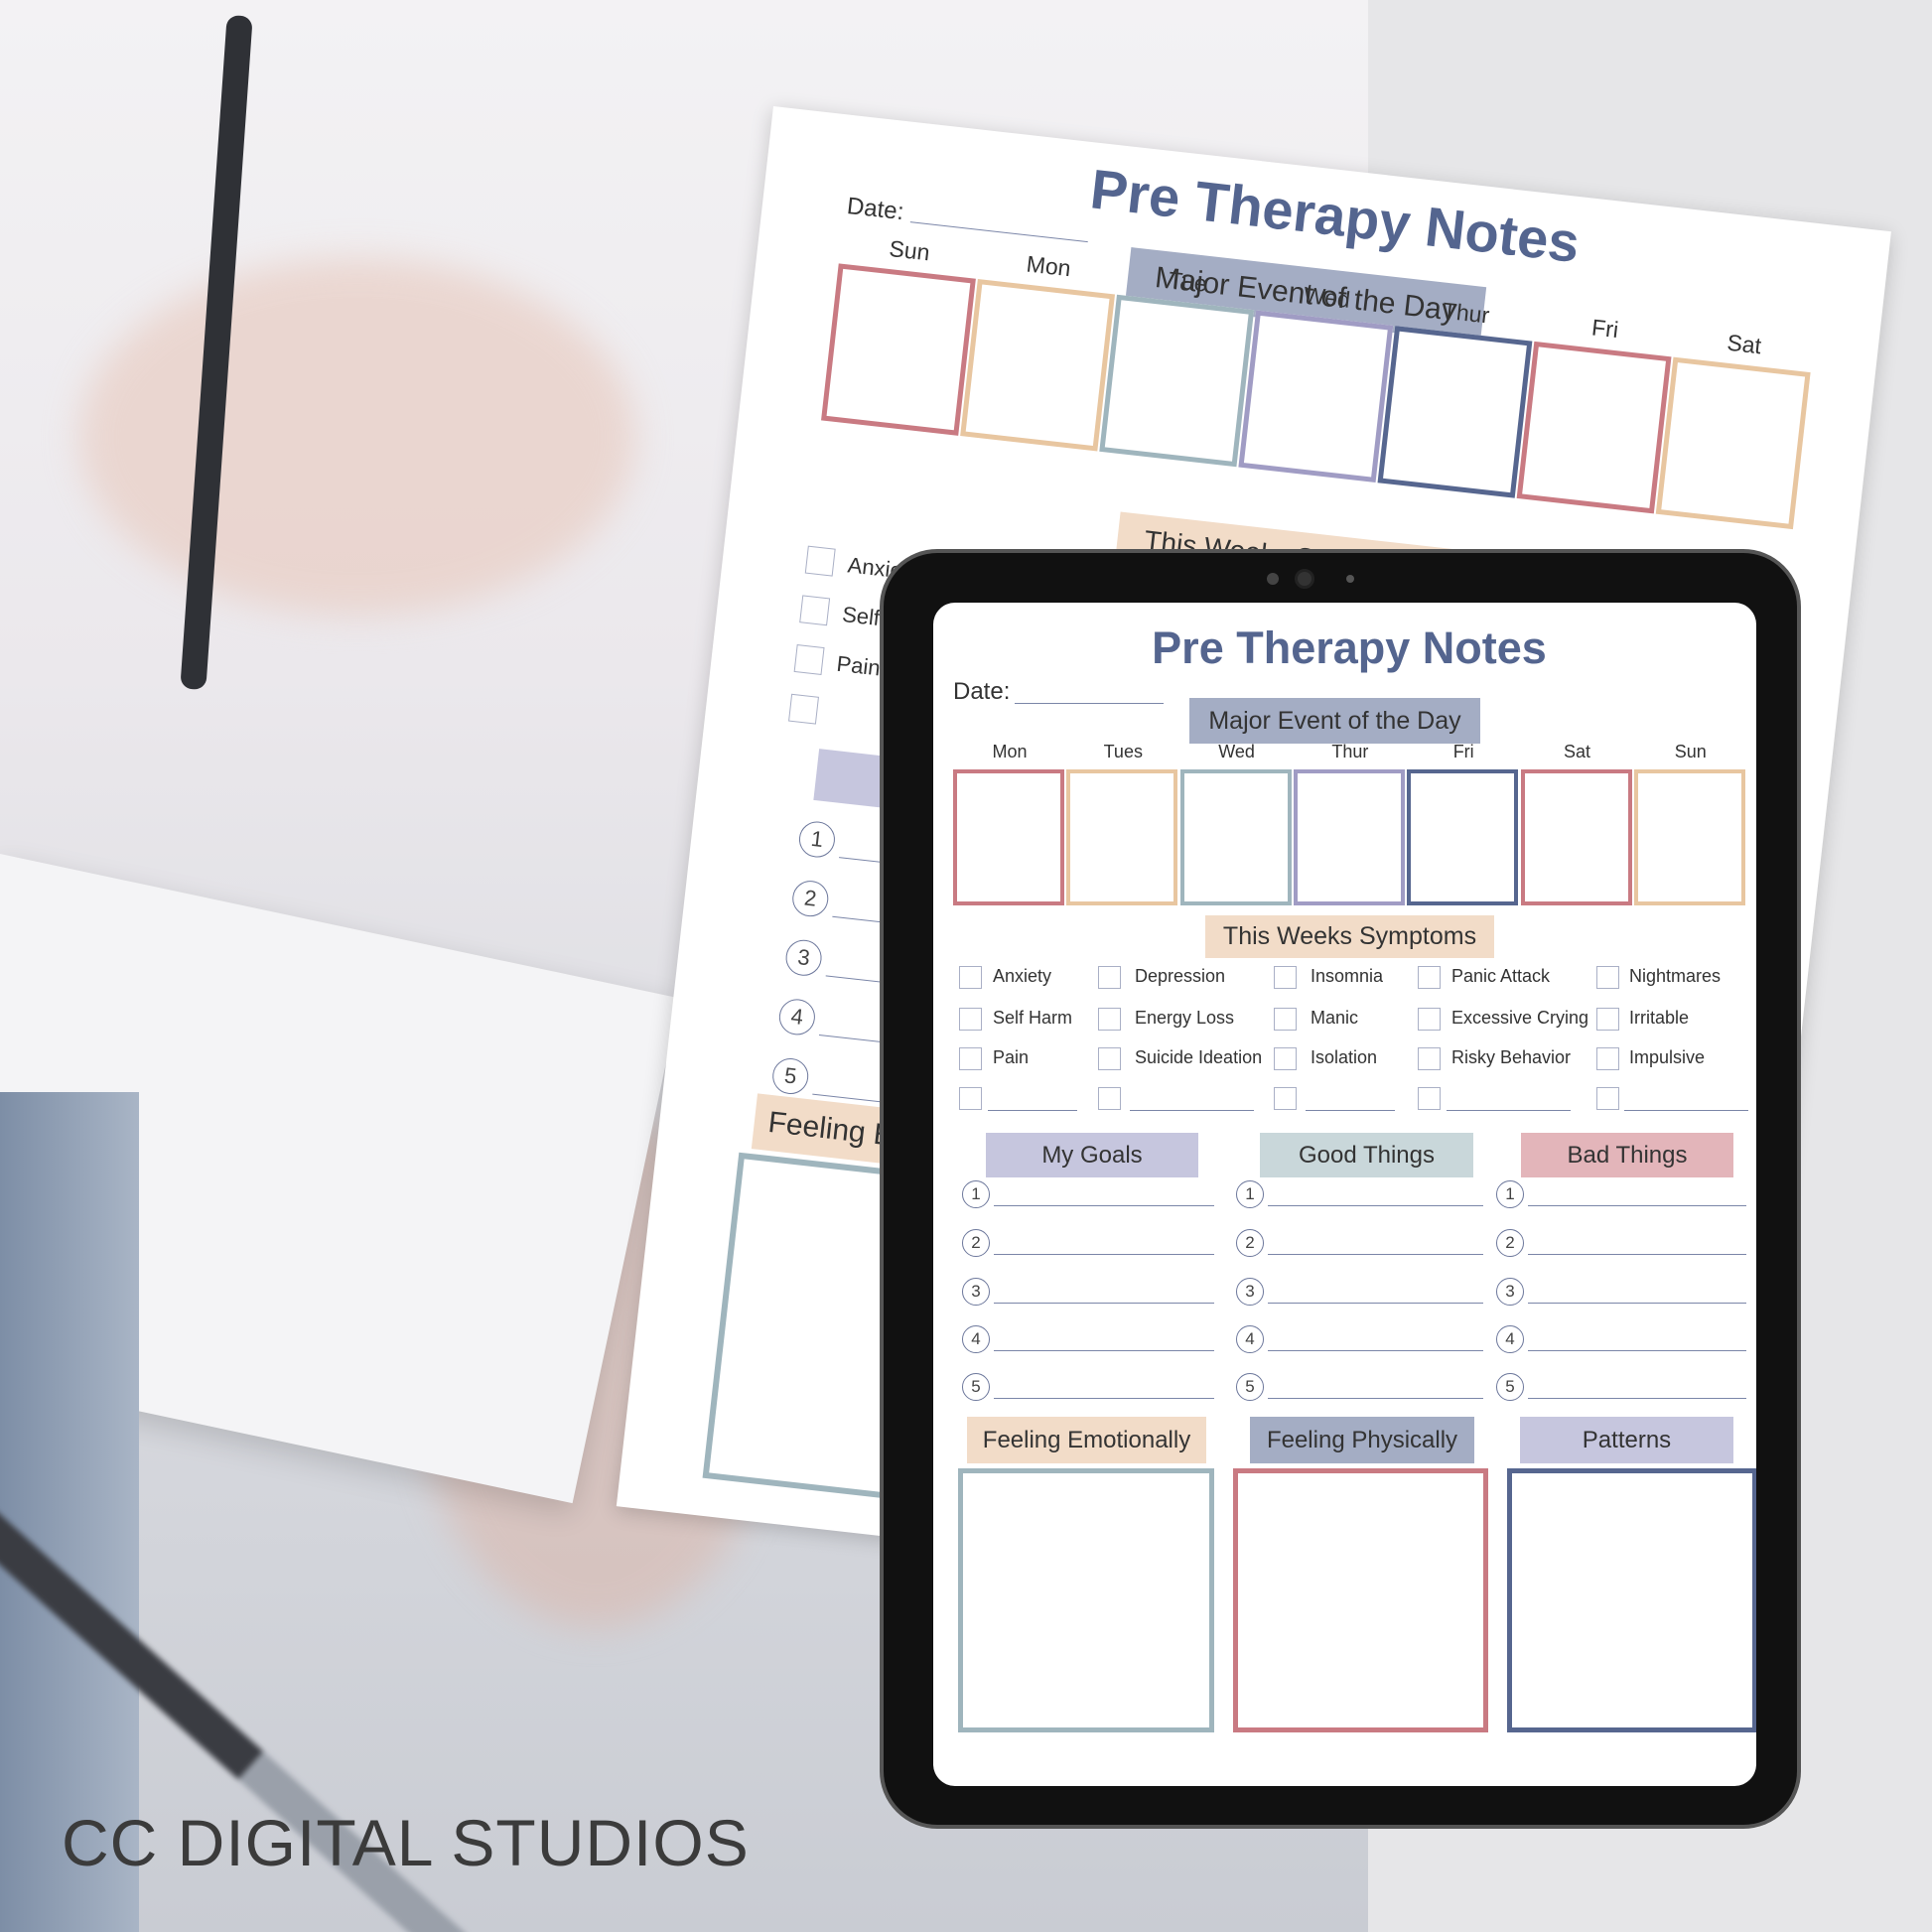  What do you see at coordinates (1092, 1155) in the screenshot?
I see `list-header: My Goals` at bounding box center [1092, 1155].